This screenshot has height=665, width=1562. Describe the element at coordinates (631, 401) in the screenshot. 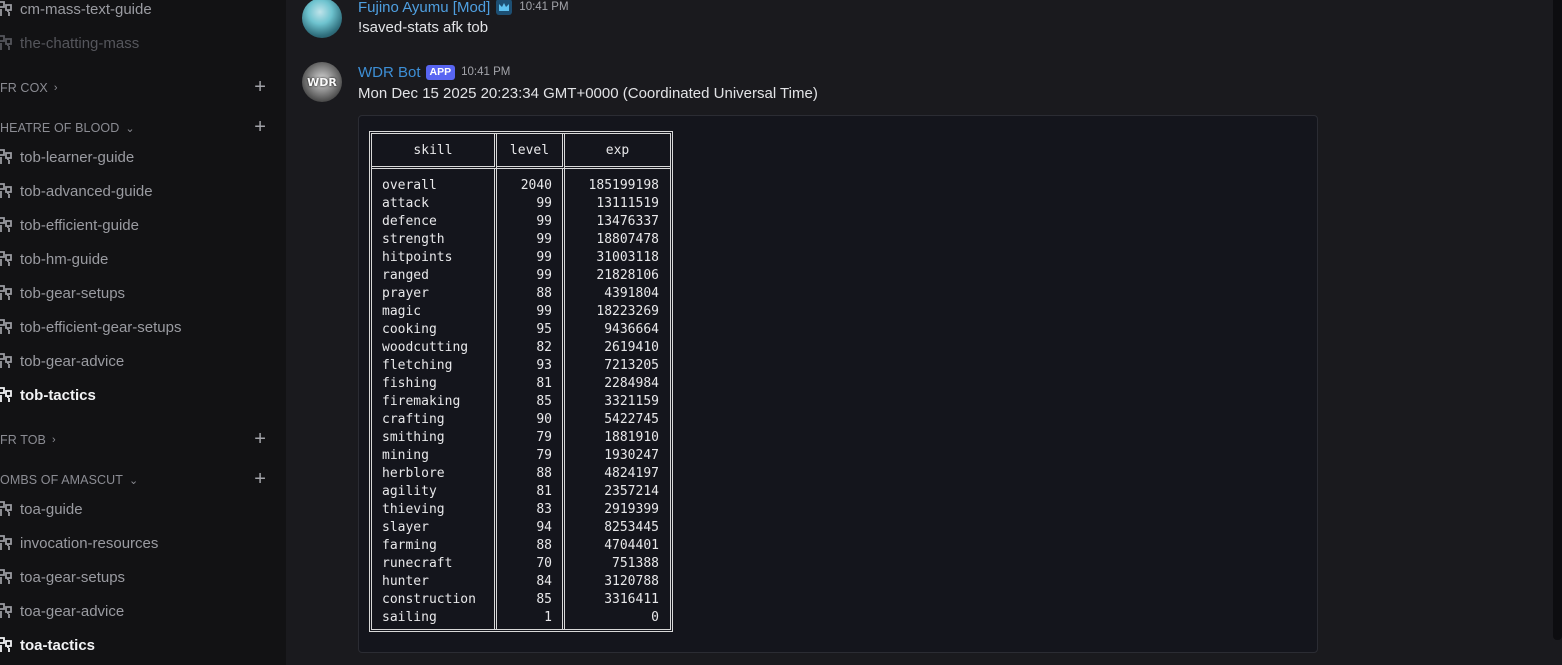

I see `cell-exp: 3321159` at that location.